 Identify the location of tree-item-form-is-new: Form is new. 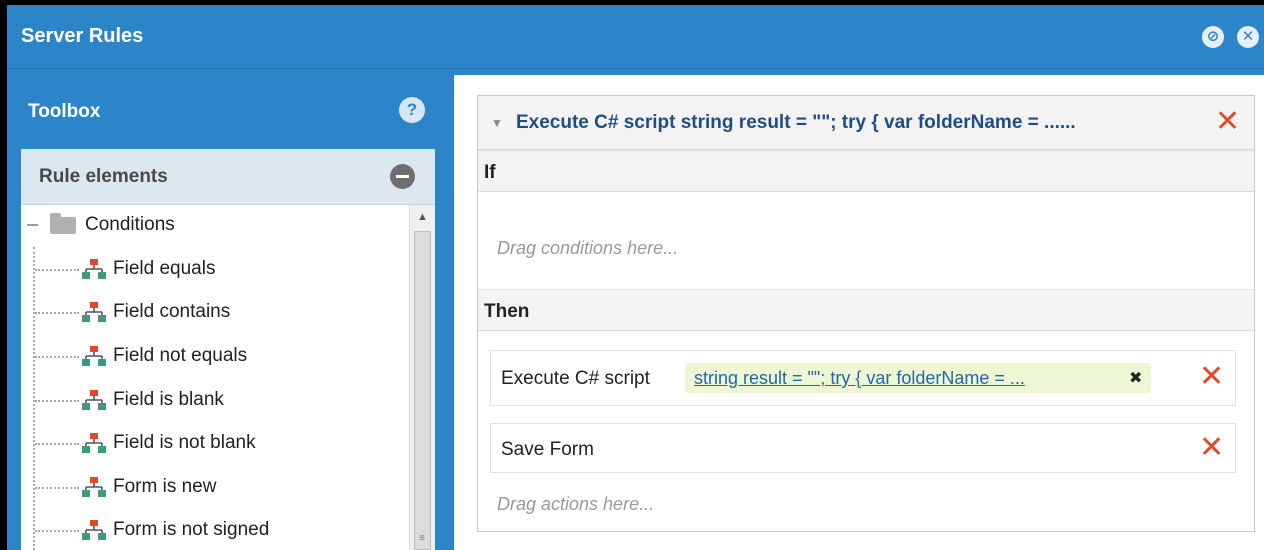
(215, 487).